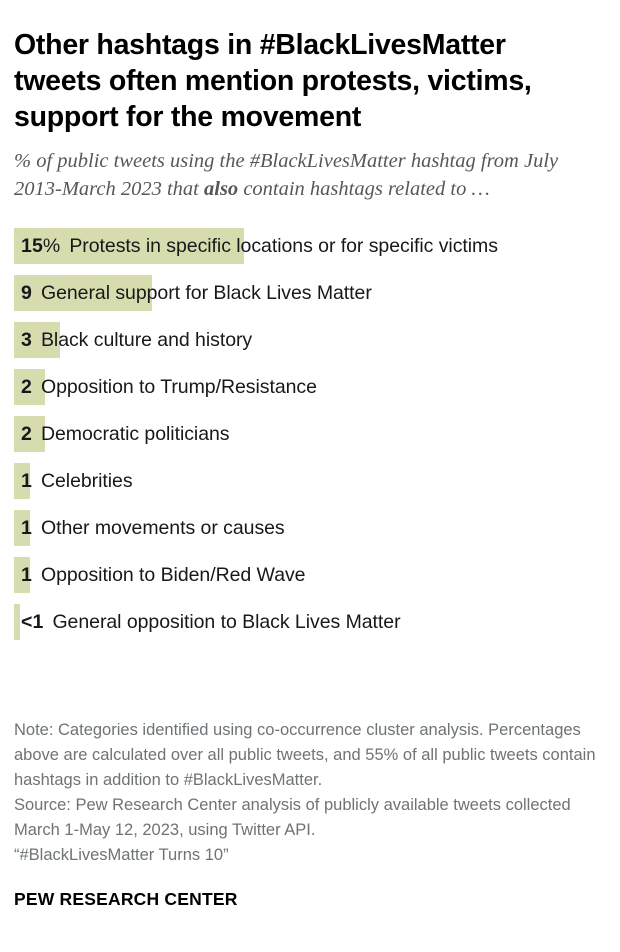 This screenshot has width=620, height=952. I want to click on bar-label: Opposition to Trump/Resistance, so click(178, 386).